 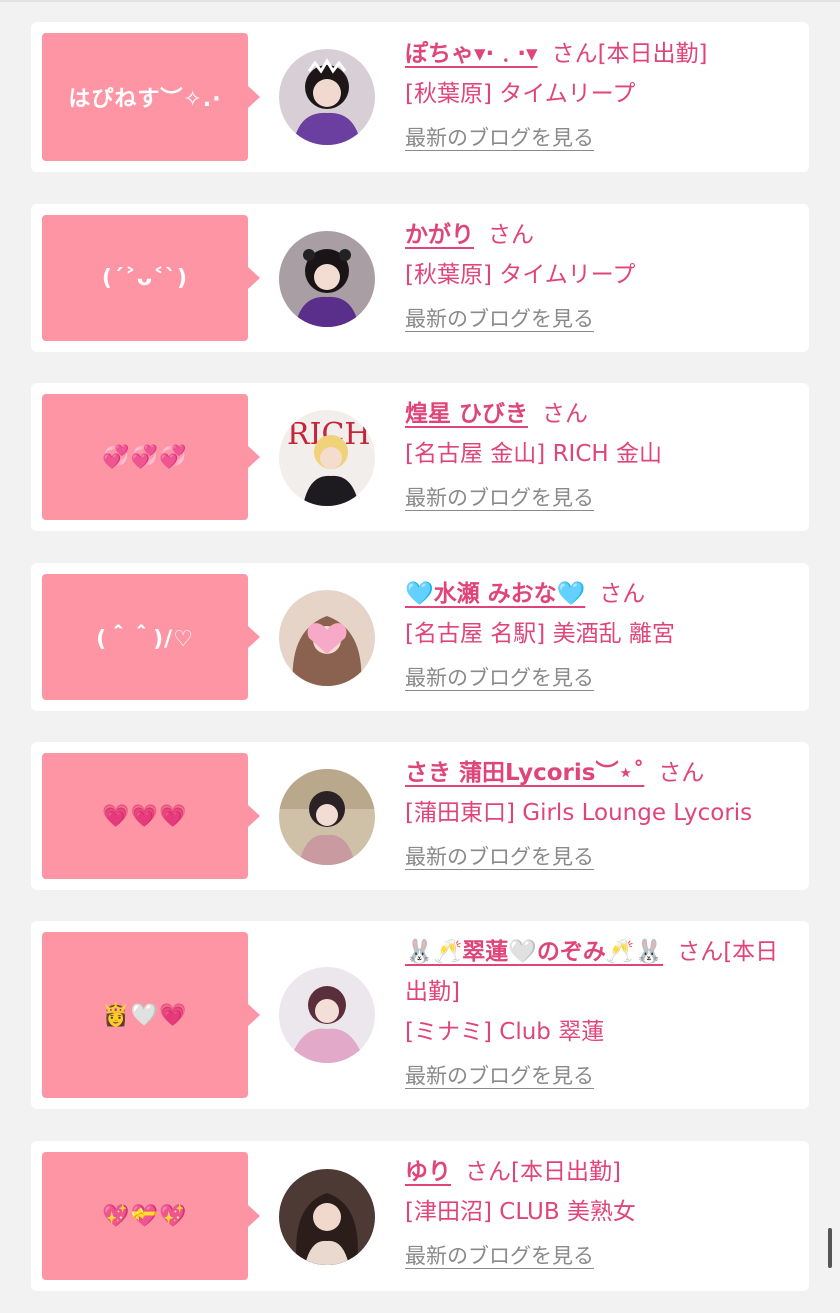 I want to click on comment-bubble: 👸🤍💗, so click(x=151, y=1015).